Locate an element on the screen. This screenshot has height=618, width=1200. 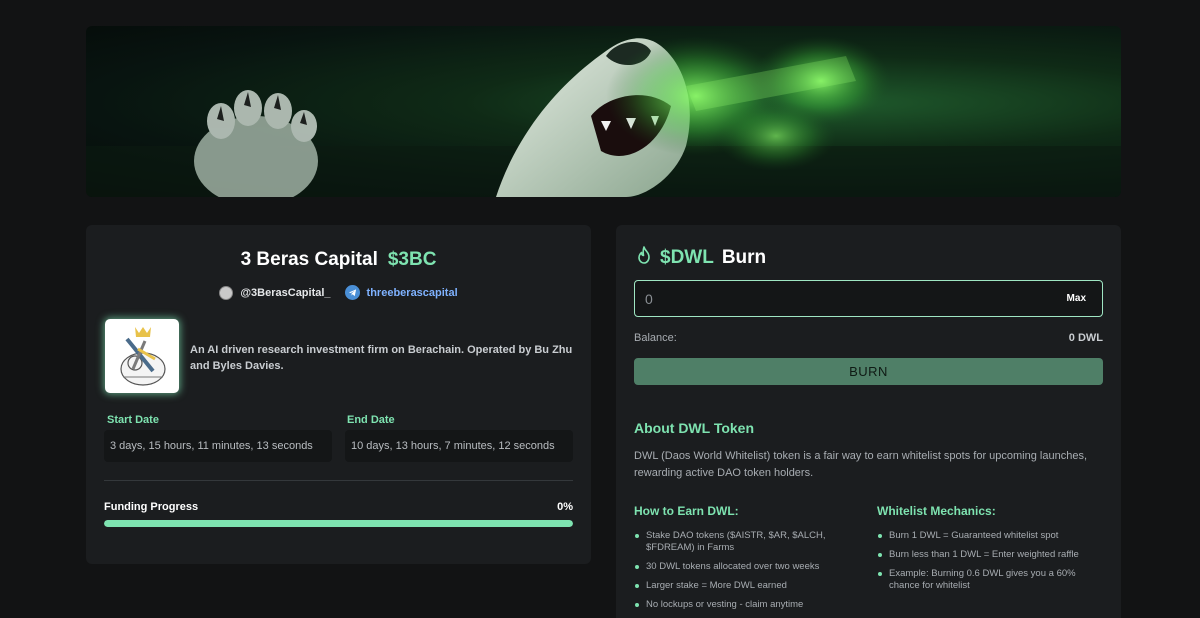
social-links: @3BerasCapital_ threeberascapital is located at coordinates (338, 292).